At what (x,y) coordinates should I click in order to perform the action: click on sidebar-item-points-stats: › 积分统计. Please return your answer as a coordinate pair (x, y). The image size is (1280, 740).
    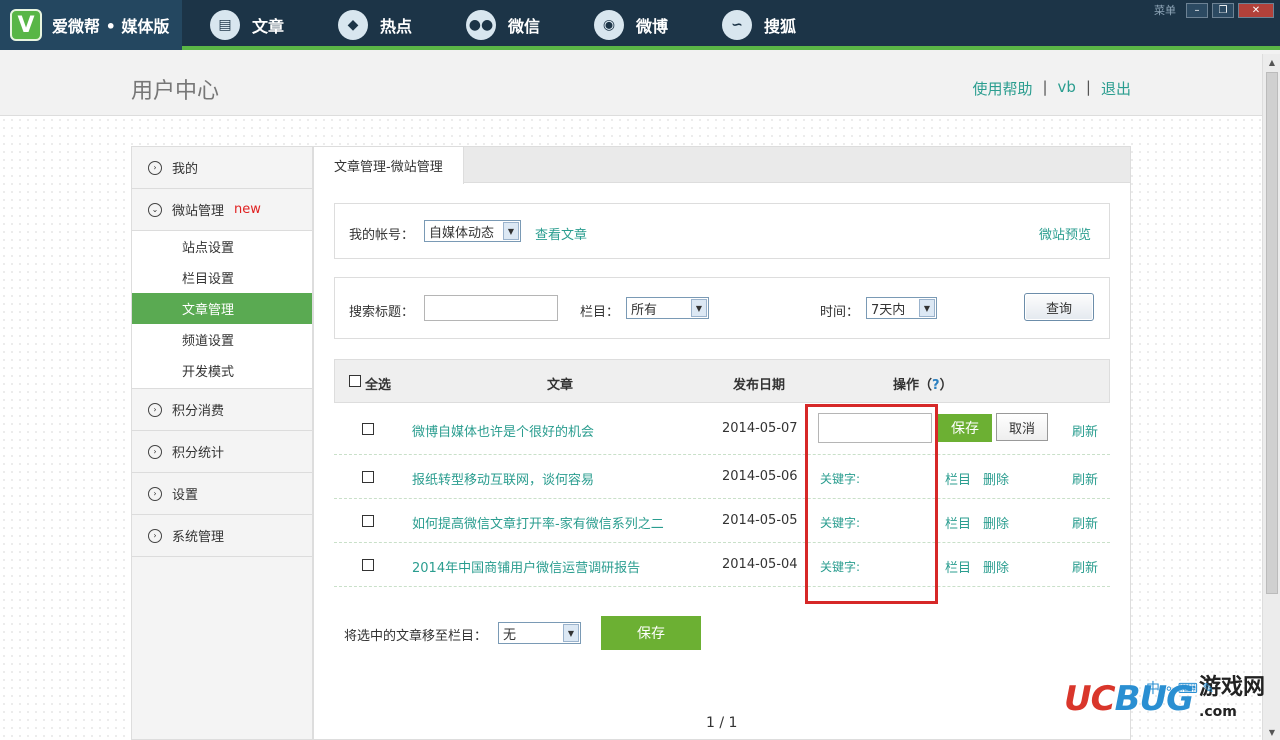
    Looking at the image, I should click on (222, 452).